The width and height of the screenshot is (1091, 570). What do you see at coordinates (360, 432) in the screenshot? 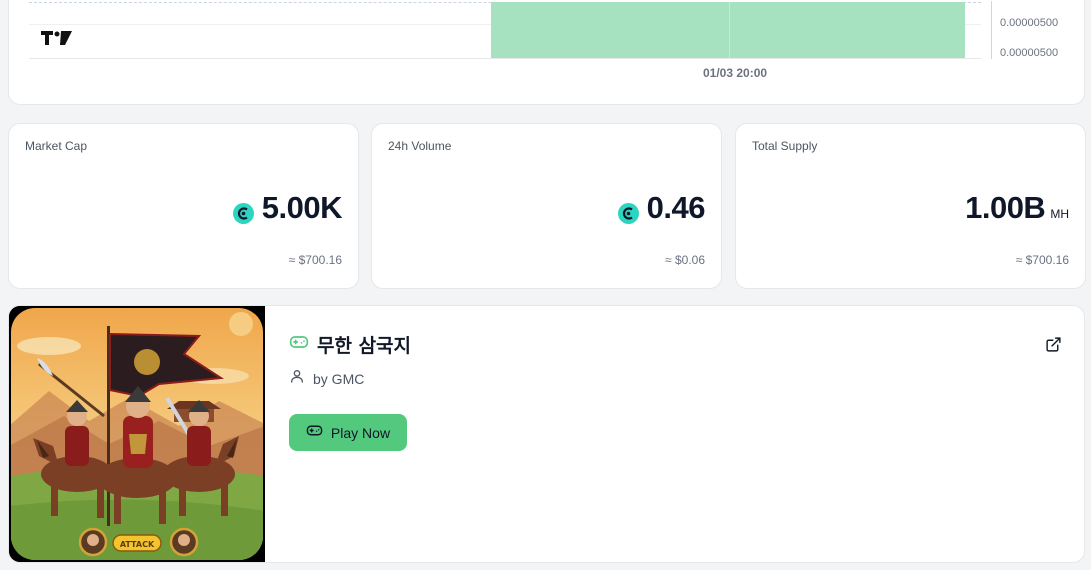
I see `play-now-label: Play Now` at bounding box center [360, 432].